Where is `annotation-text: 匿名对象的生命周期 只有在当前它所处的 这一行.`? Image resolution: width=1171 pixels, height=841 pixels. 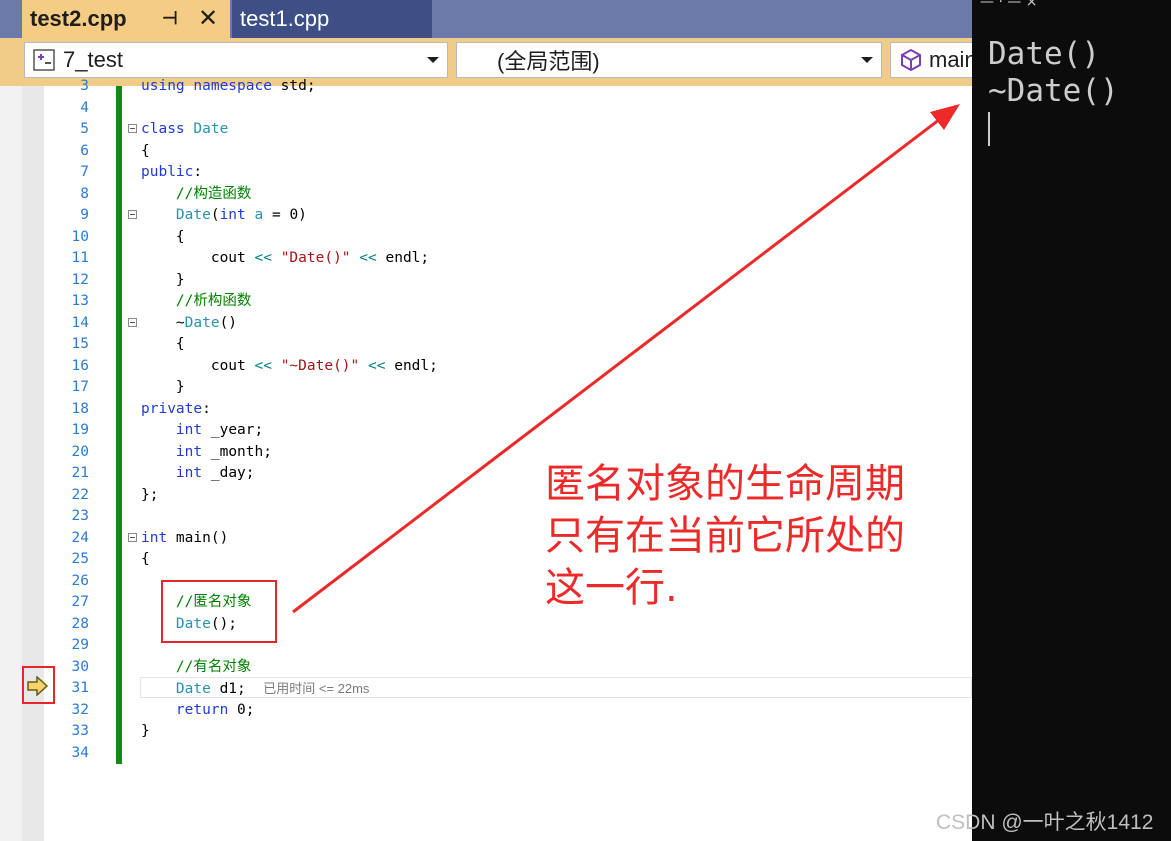
annotation-text: 匿名对象的生命周期 只有在当前它所处的 这一行. is located at coordinates (755, 536).